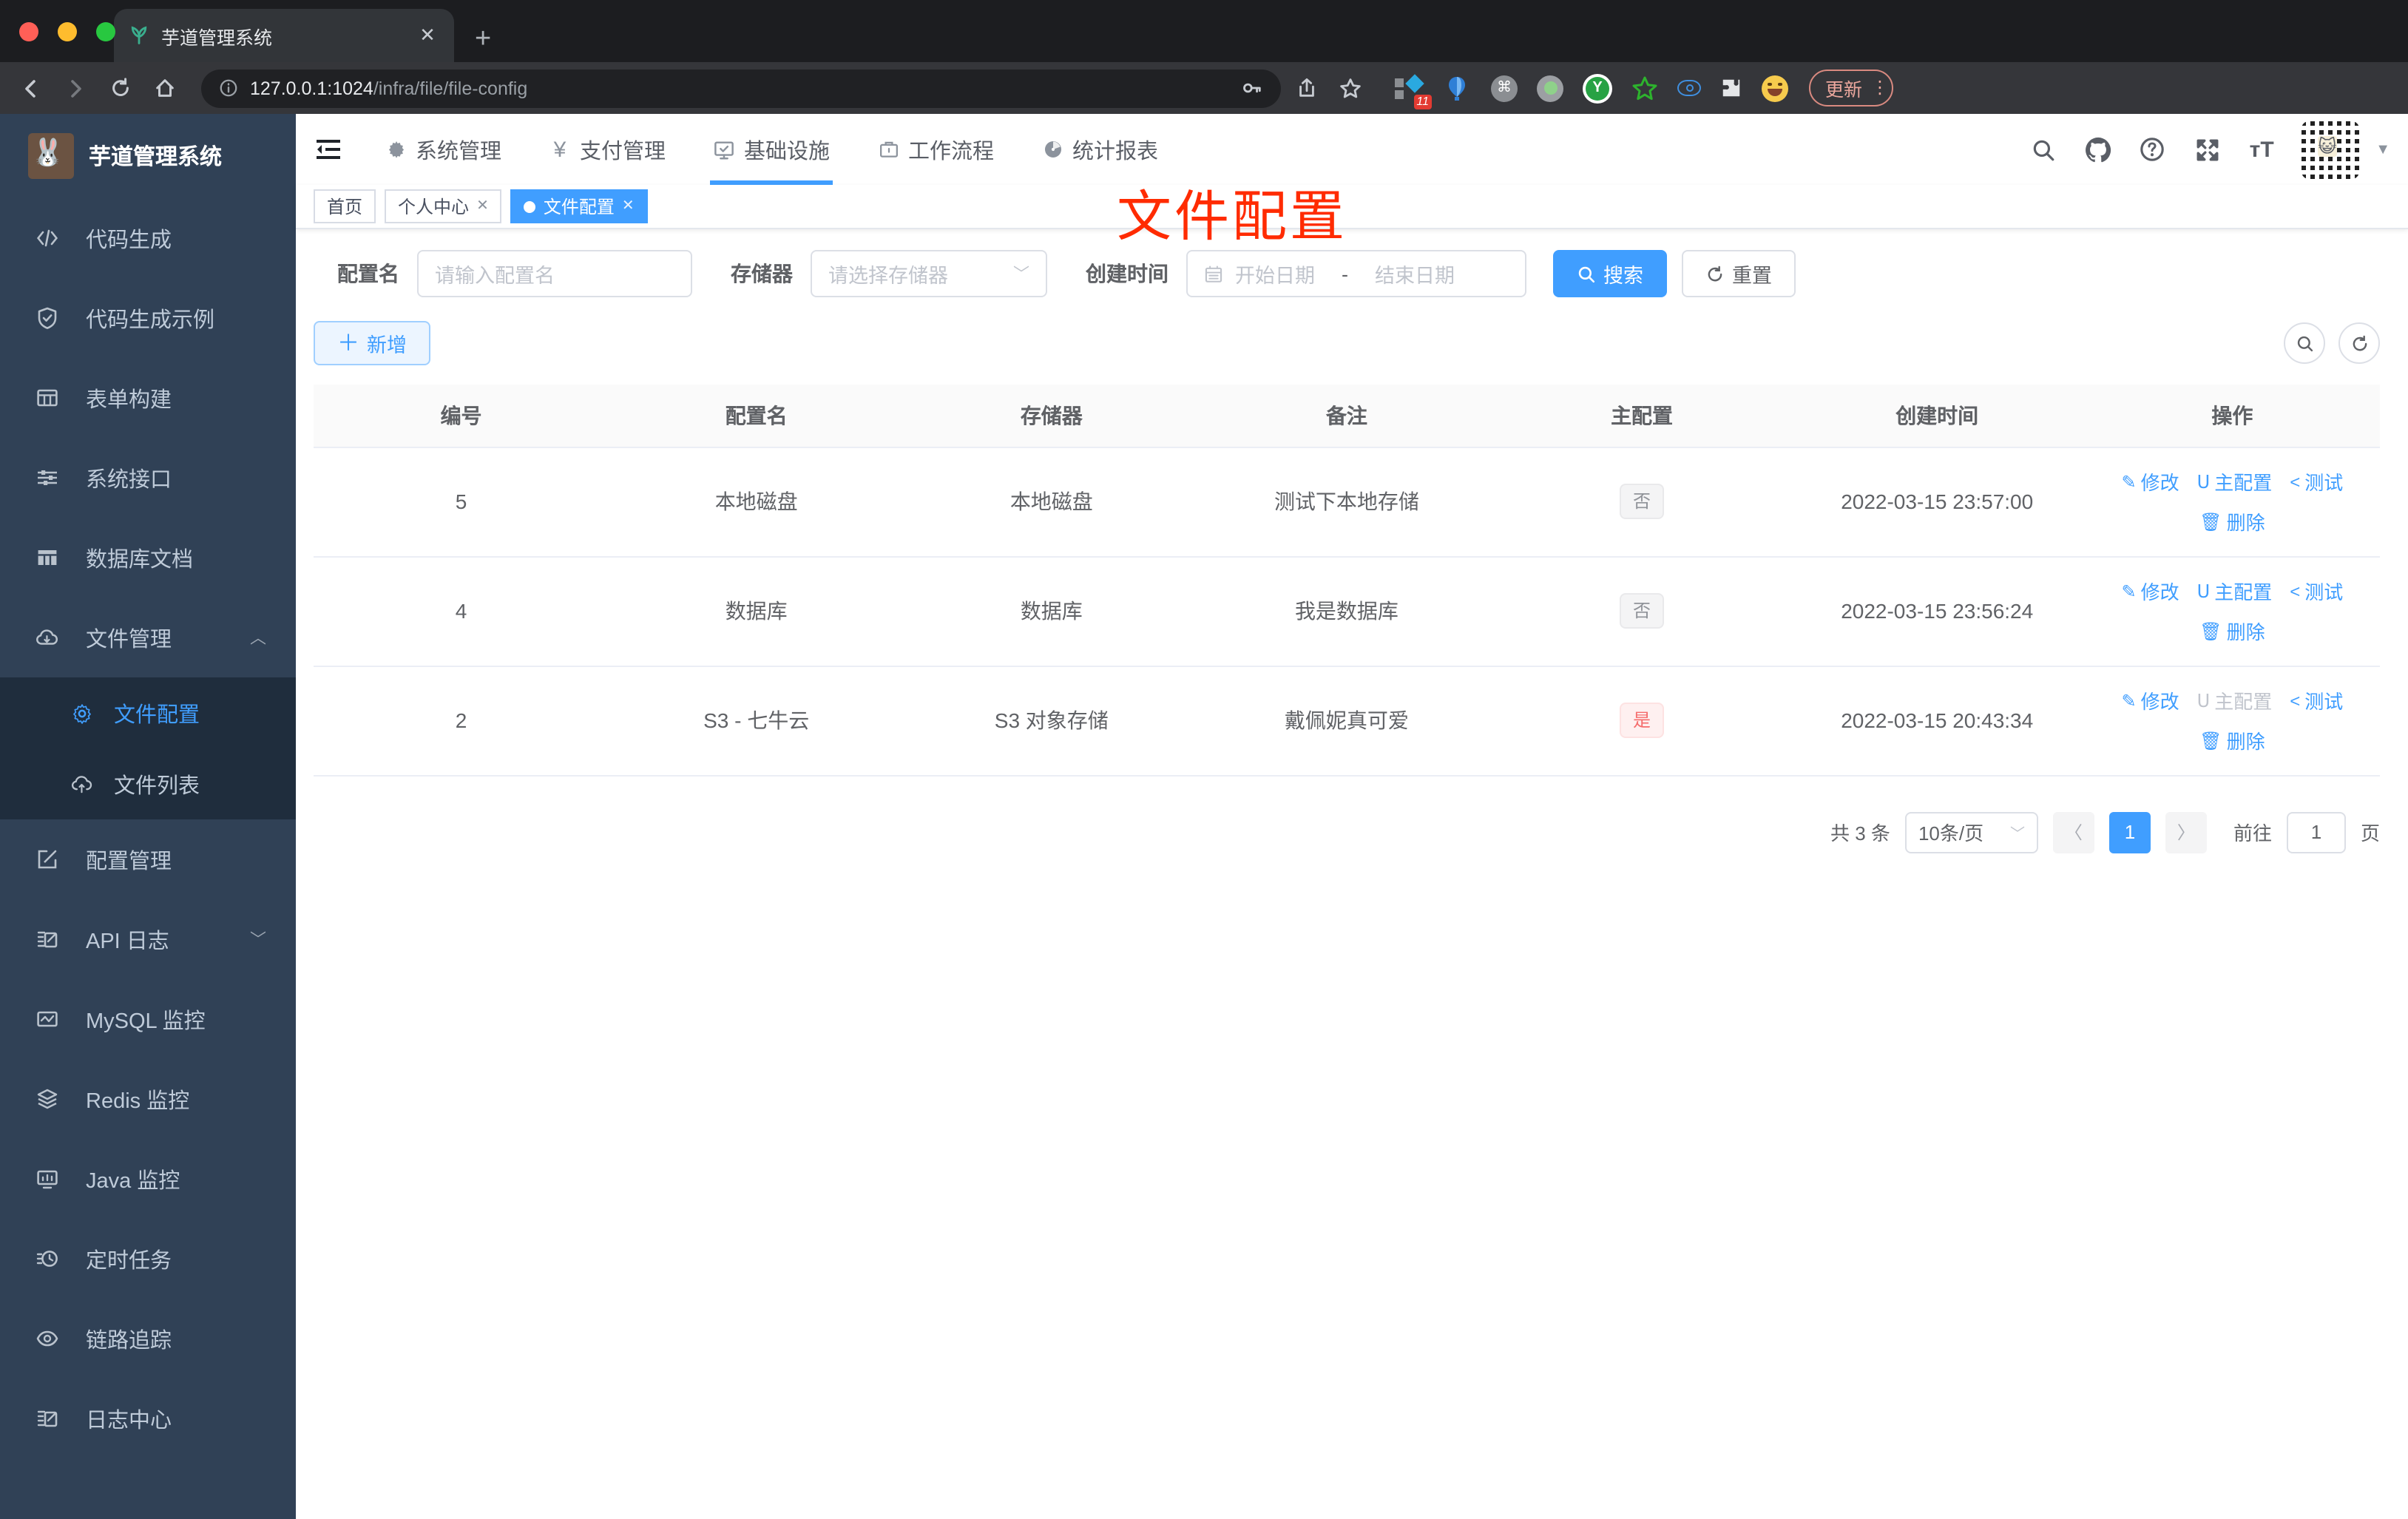  Describe the element at coordinates (148, 1338) in the screenshot. I see `sidebar-item-tracing: 链路追踪` at that location.